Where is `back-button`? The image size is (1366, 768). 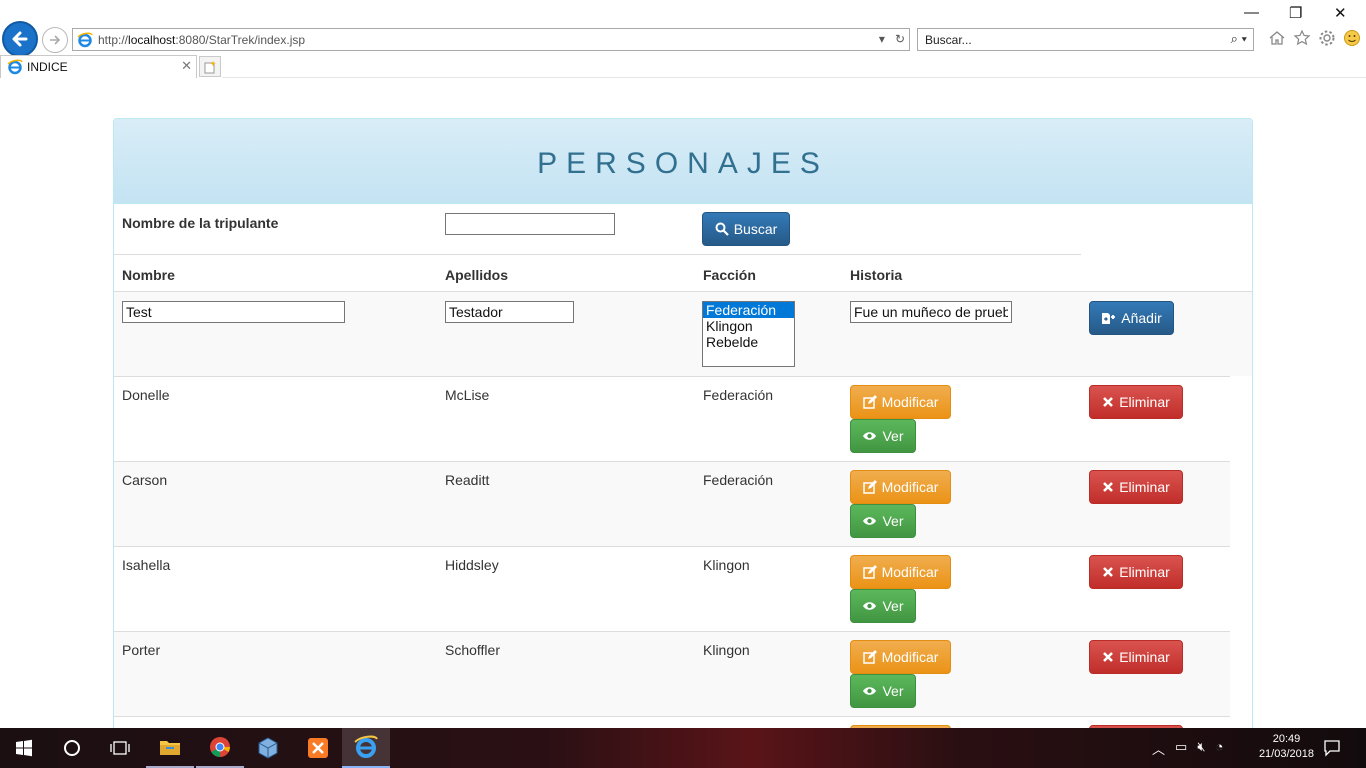 back-button is located at coordinates (20, 39).